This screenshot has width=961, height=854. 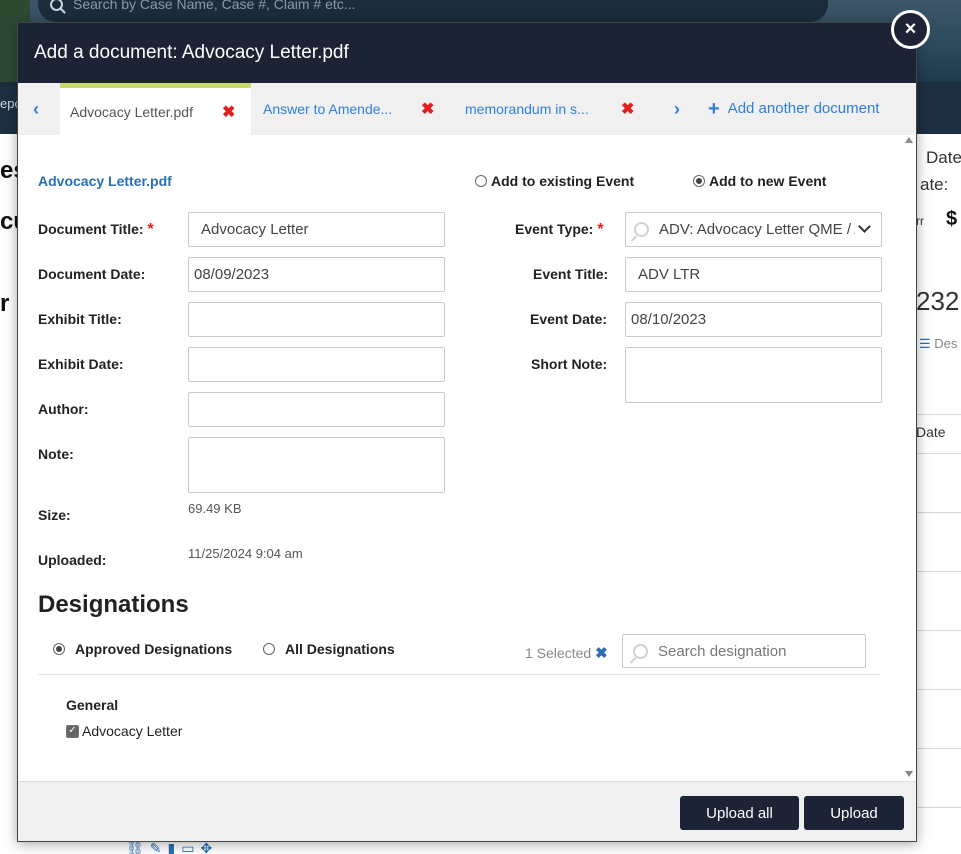 What do you see at coordinates (934, 184) in the screenshot?
I see `bg-date-label-2: ate:` at bounding box center [934, 184].